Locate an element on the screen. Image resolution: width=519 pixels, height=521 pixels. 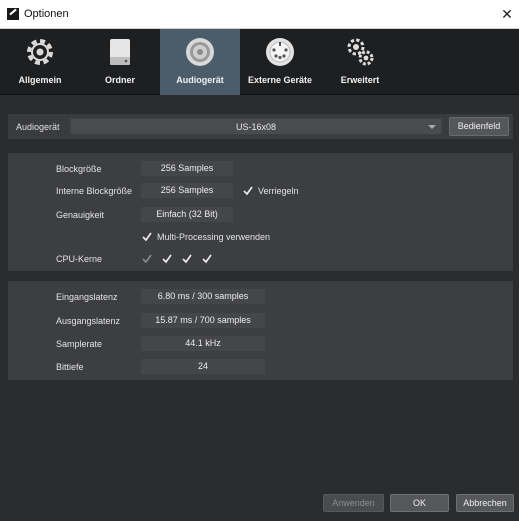
tab-allgemein: Allgemein is located at coordinates (40, 62).